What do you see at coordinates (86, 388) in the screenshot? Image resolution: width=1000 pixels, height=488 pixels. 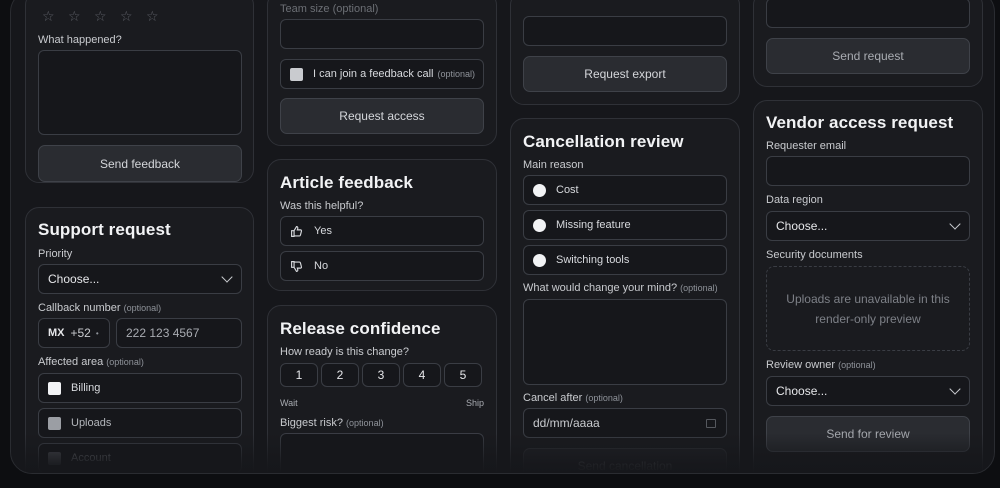 I see `area-label: Billing` at bounding box center [86, 388].